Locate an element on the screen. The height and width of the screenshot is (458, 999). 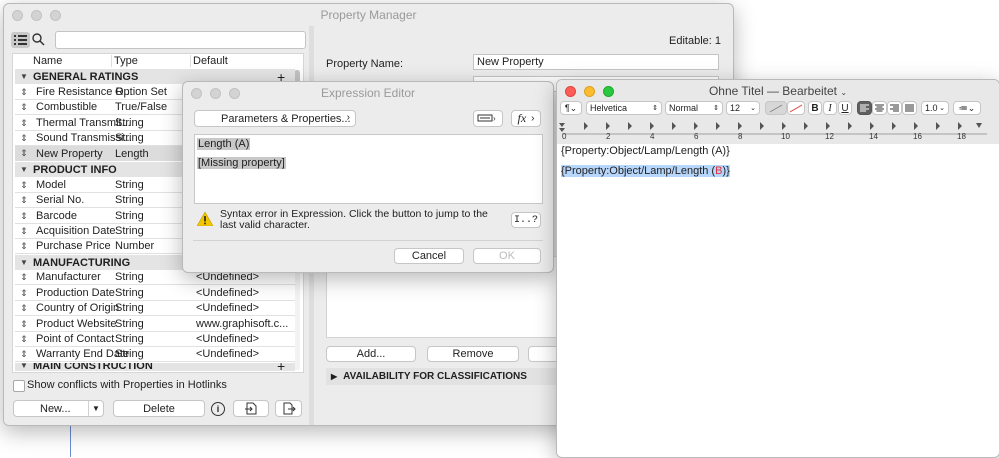
line-2-suffix: )} is located at coordinates (726, 171).